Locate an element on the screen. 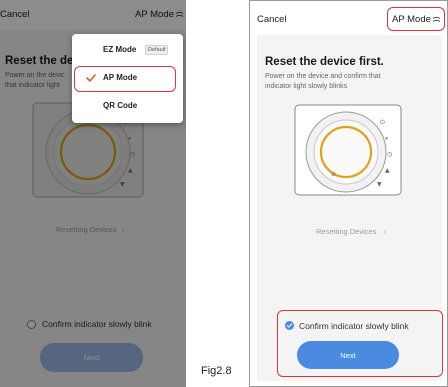  highlight-ap-mode is located at coordinates (416, 19).